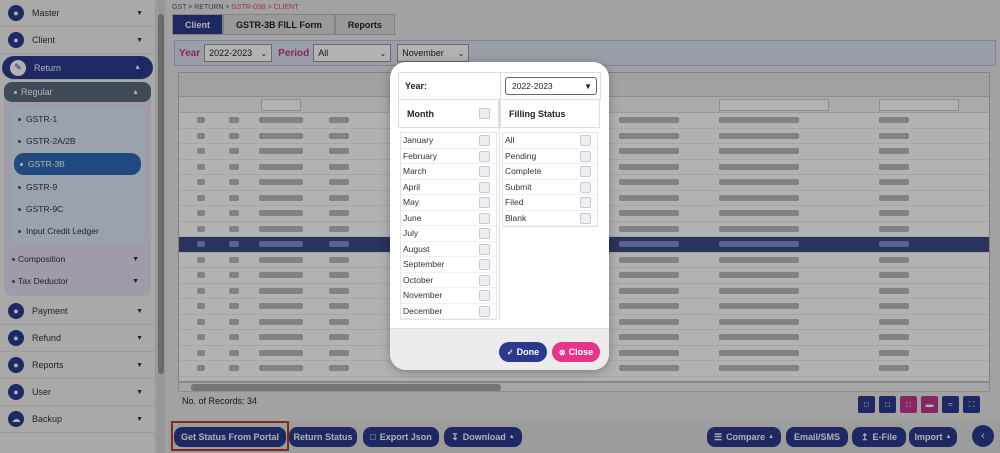 The image size is (1000, 453). Describe the element at coordinates (424, 264) in the screenshot. I see `month-label: September` at that location.